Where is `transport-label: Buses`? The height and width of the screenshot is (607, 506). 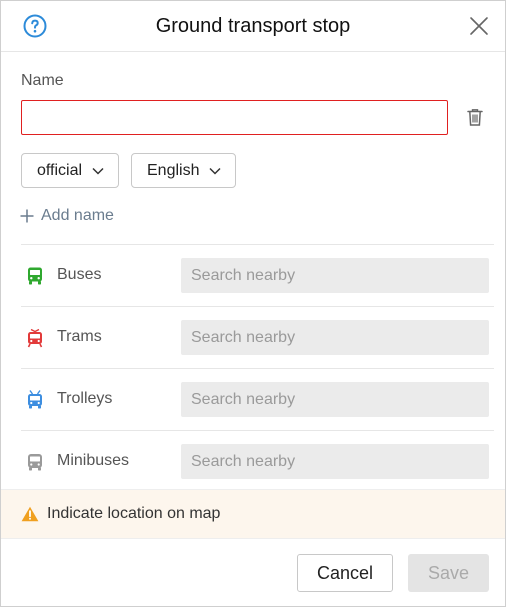 transport-label: Buses is located at coordinates (79, 274).